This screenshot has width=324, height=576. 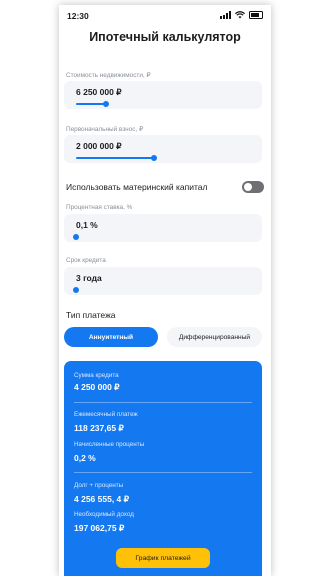 I want to click on loan-term-slider-thumb, so click(x=76, y=290).